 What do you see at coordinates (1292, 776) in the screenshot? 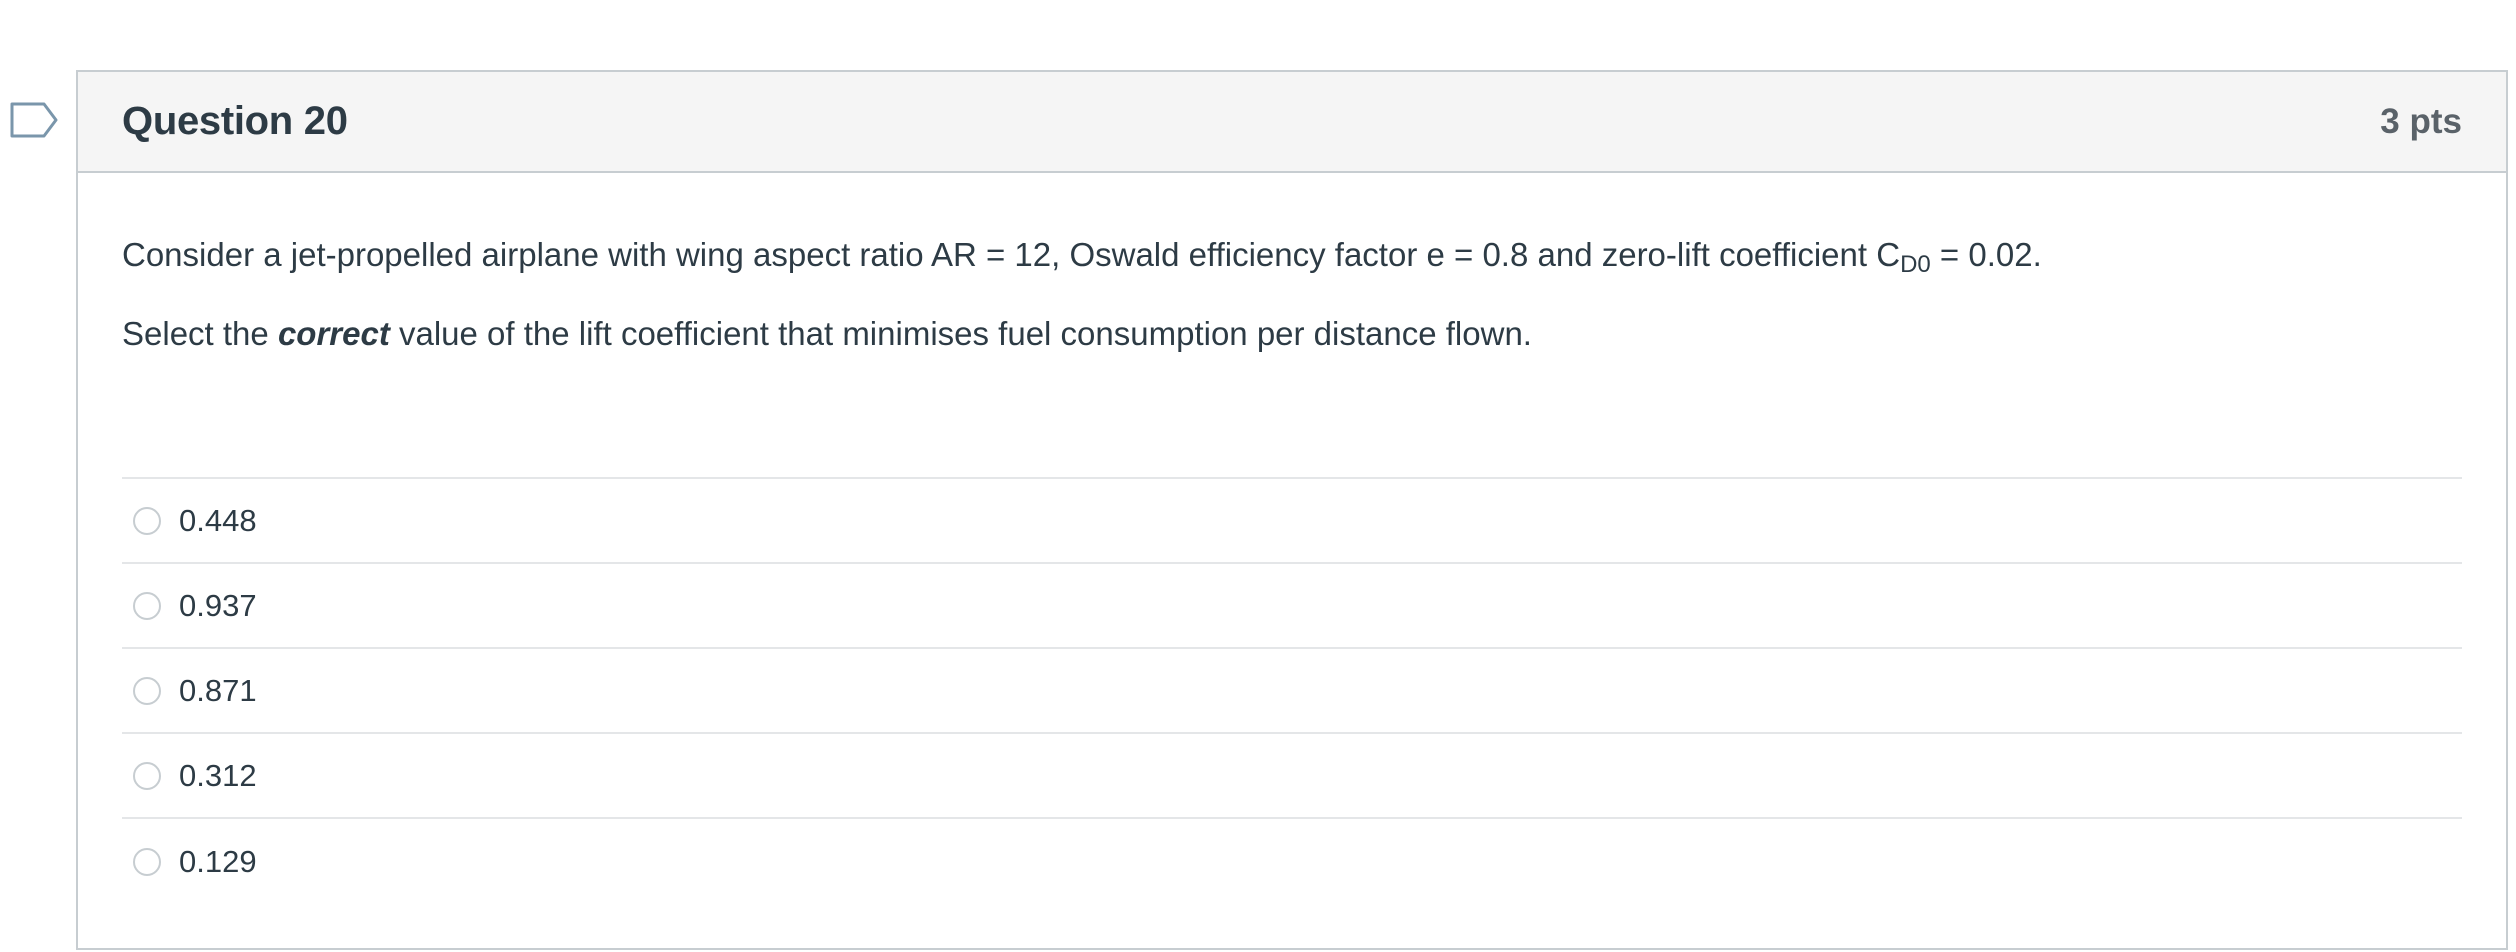
I see `answer-option-4: 0.312` at bounding box center [1292, 776].